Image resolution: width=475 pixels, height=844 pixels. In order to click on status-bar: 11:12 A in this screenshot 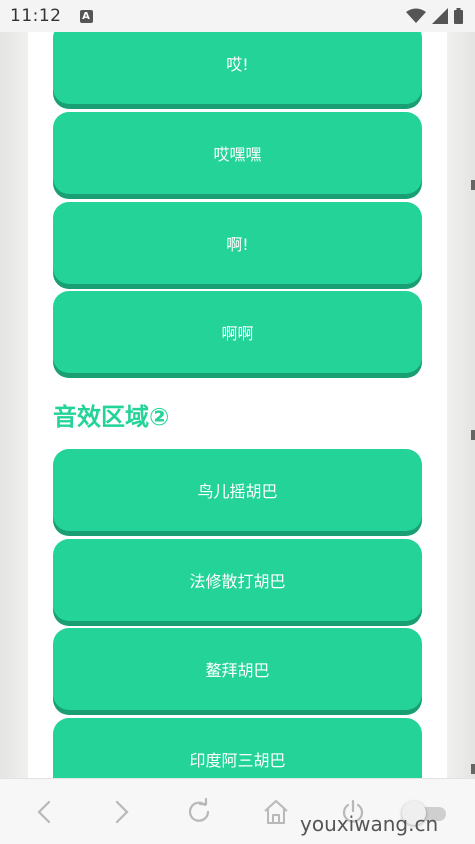, I will do `click(237, 16)`.